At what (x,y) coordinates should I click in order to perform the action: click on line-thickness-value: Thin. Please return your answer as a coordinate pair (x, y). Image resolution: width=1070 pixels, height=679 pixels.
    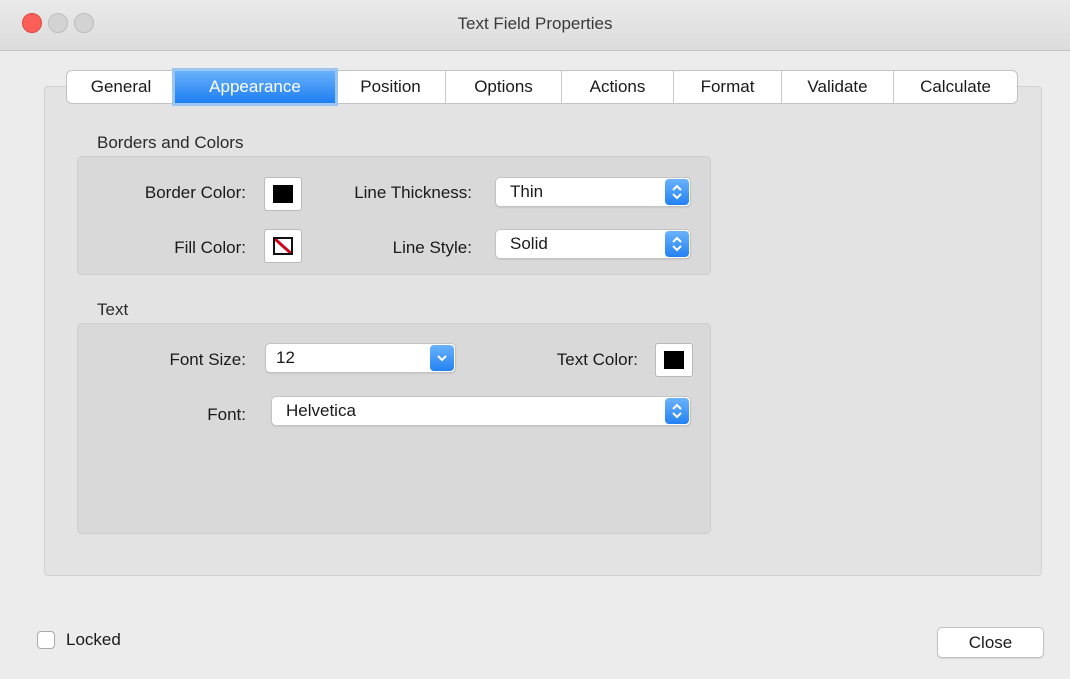
    Looking at the image, I should click on (527, 191).